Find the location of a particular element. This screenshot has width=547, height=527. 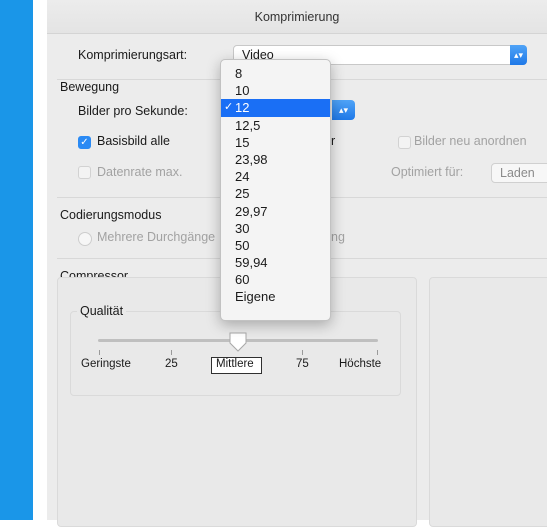

quality-label: Qualität is located at coordinates (102, 311).